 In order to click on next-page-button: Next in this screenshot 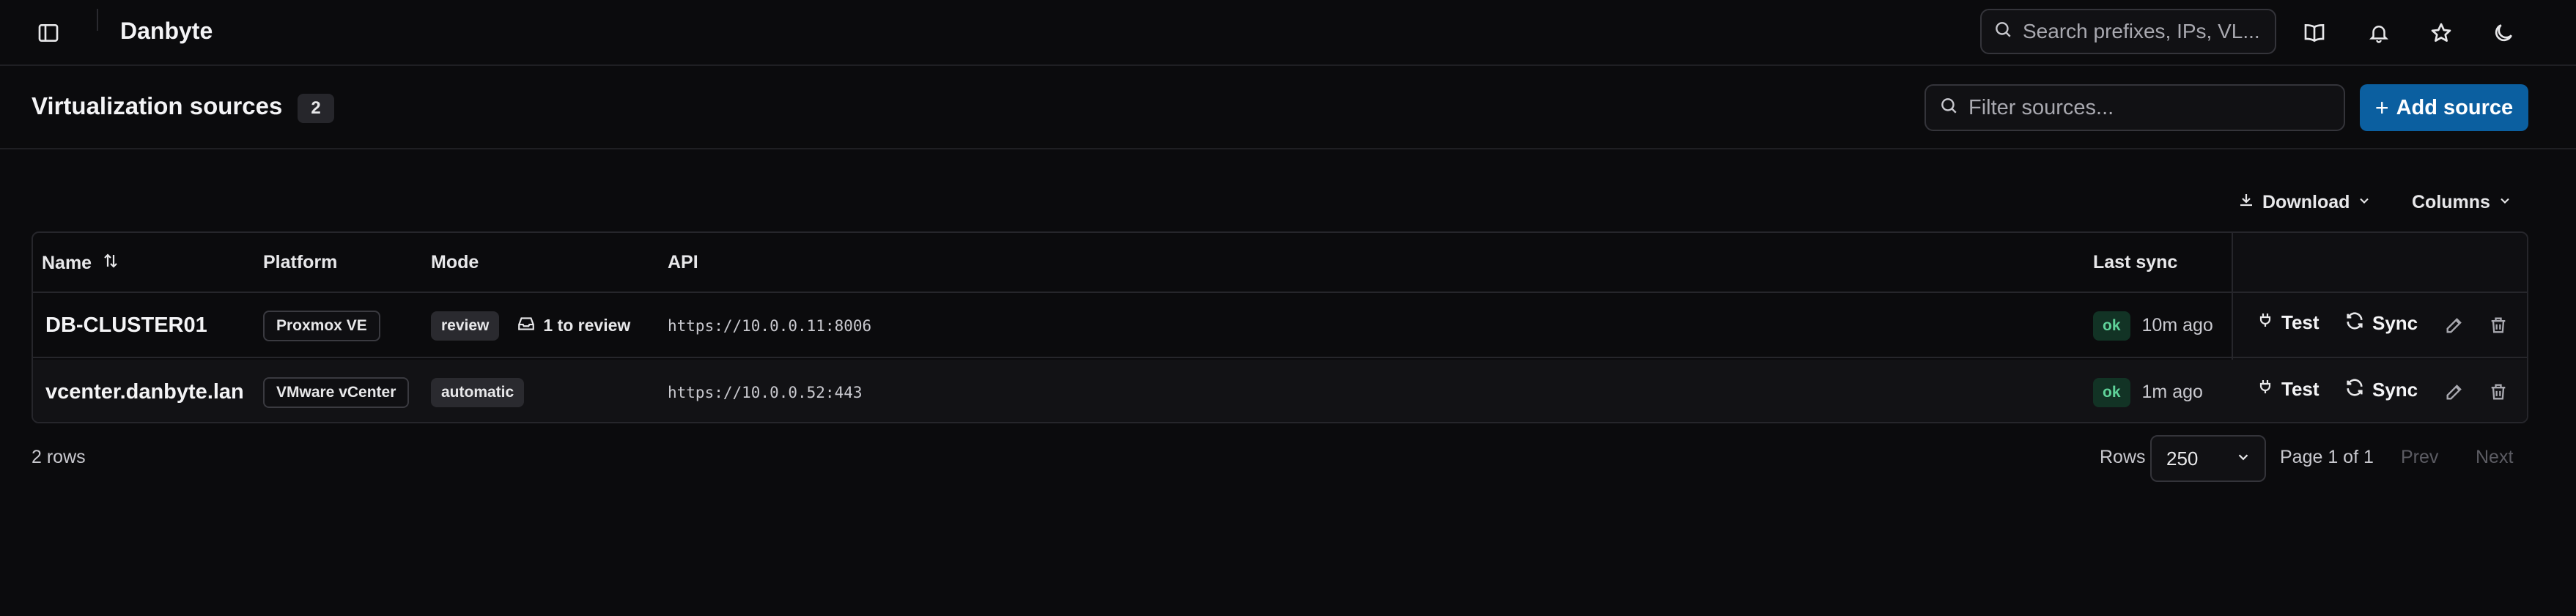, I will do `click(2494, 457)`.